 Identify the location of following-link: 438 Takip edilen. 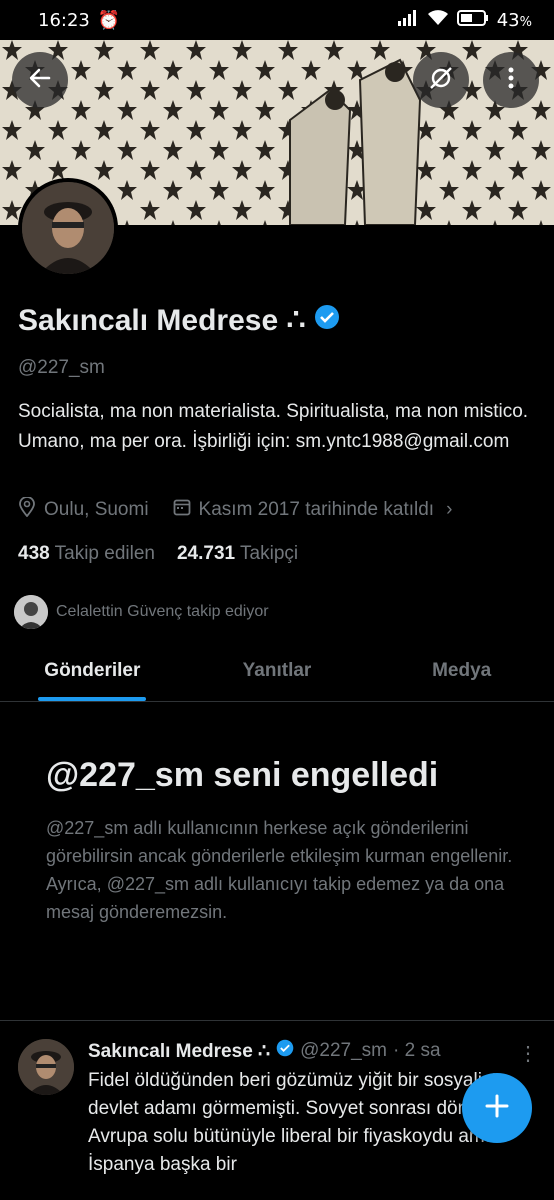
(86, 554).